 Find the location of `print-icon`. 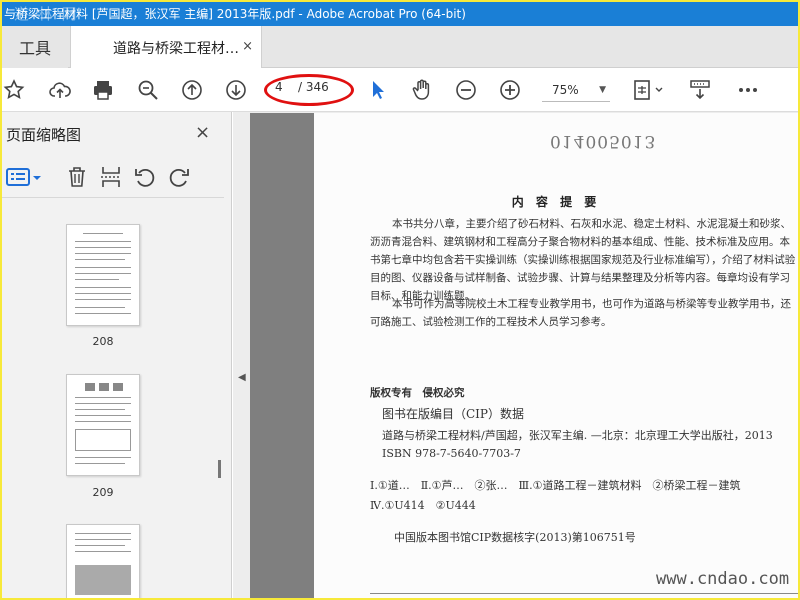

print-icon is located at coordinates (103, 90).